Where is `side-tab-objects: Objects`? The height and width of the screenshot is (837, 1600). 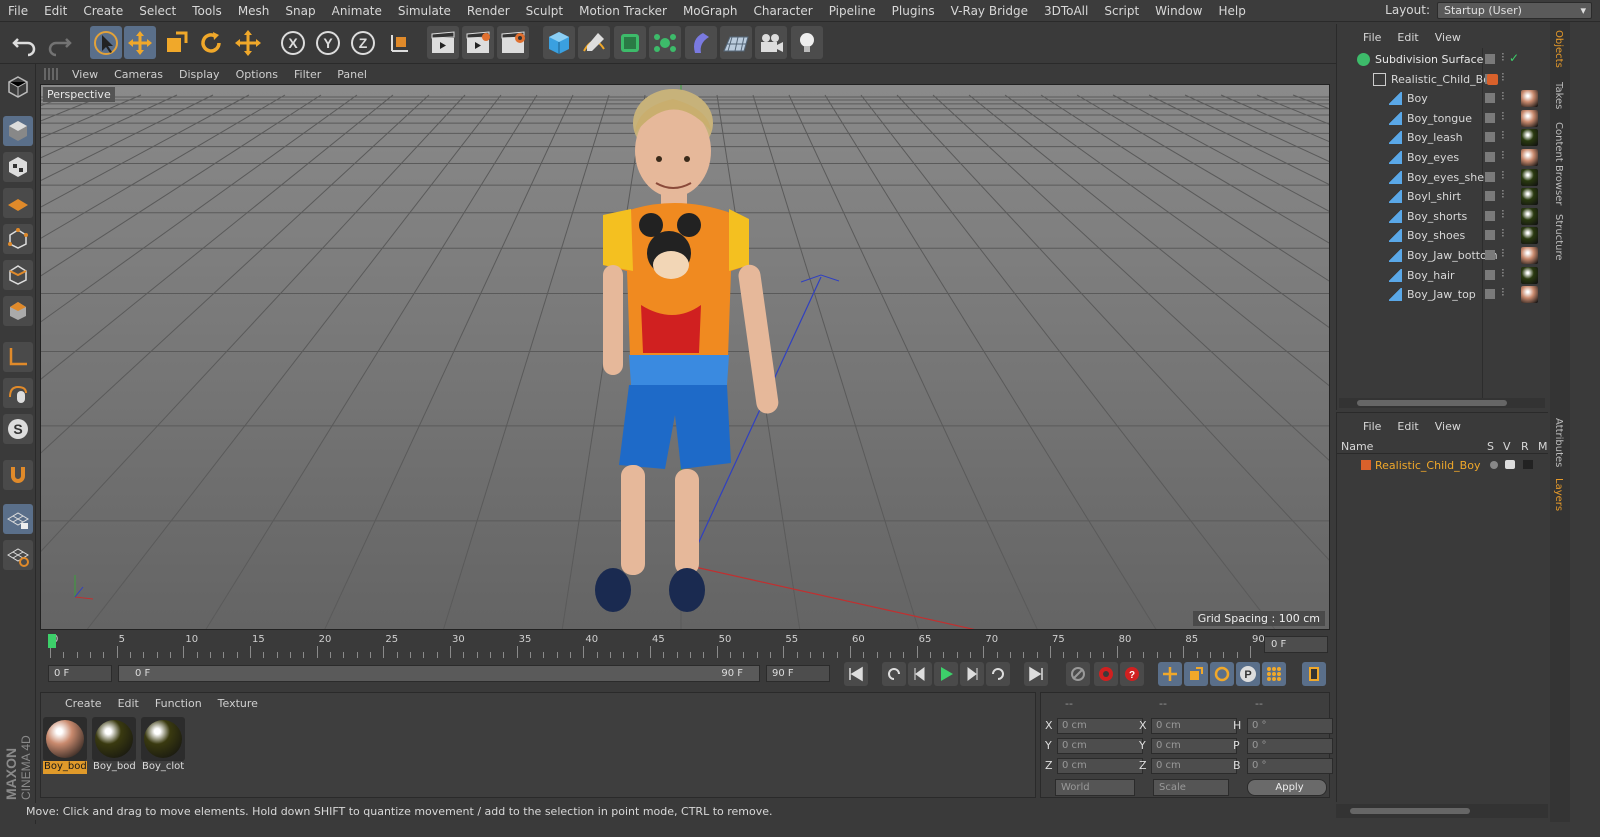 side-tab-objects: Objects is located at coordinates (1558, 49).